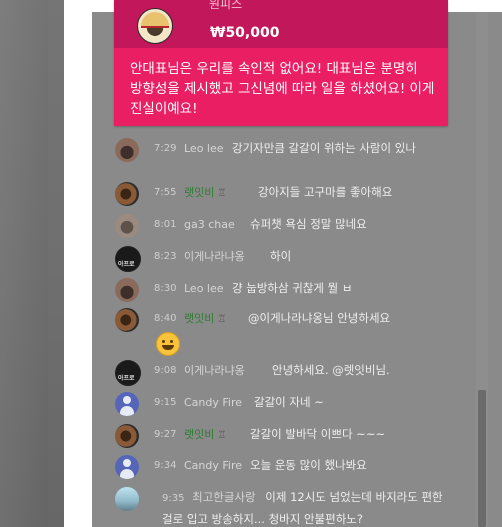 The width and height of the screenshot is (502, 527). What do you see at coordinates (78, 263) in the screenshot?
I see `page-gap` at bounding box center [78, 263].